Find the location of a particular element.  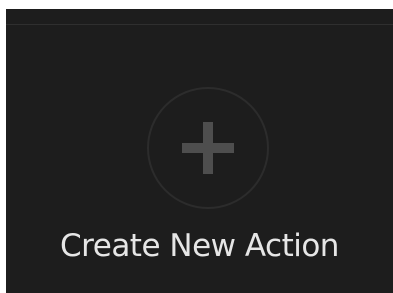

plus-icon is located at coordinates (208, 148).